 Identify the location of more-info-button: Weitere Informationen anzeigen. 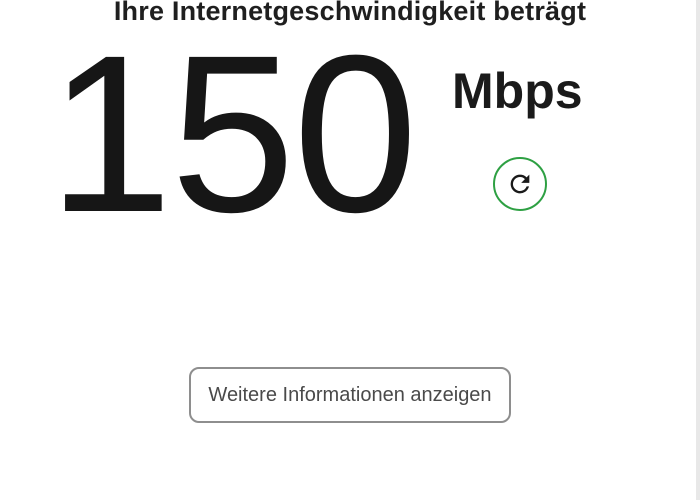
(350, 395).